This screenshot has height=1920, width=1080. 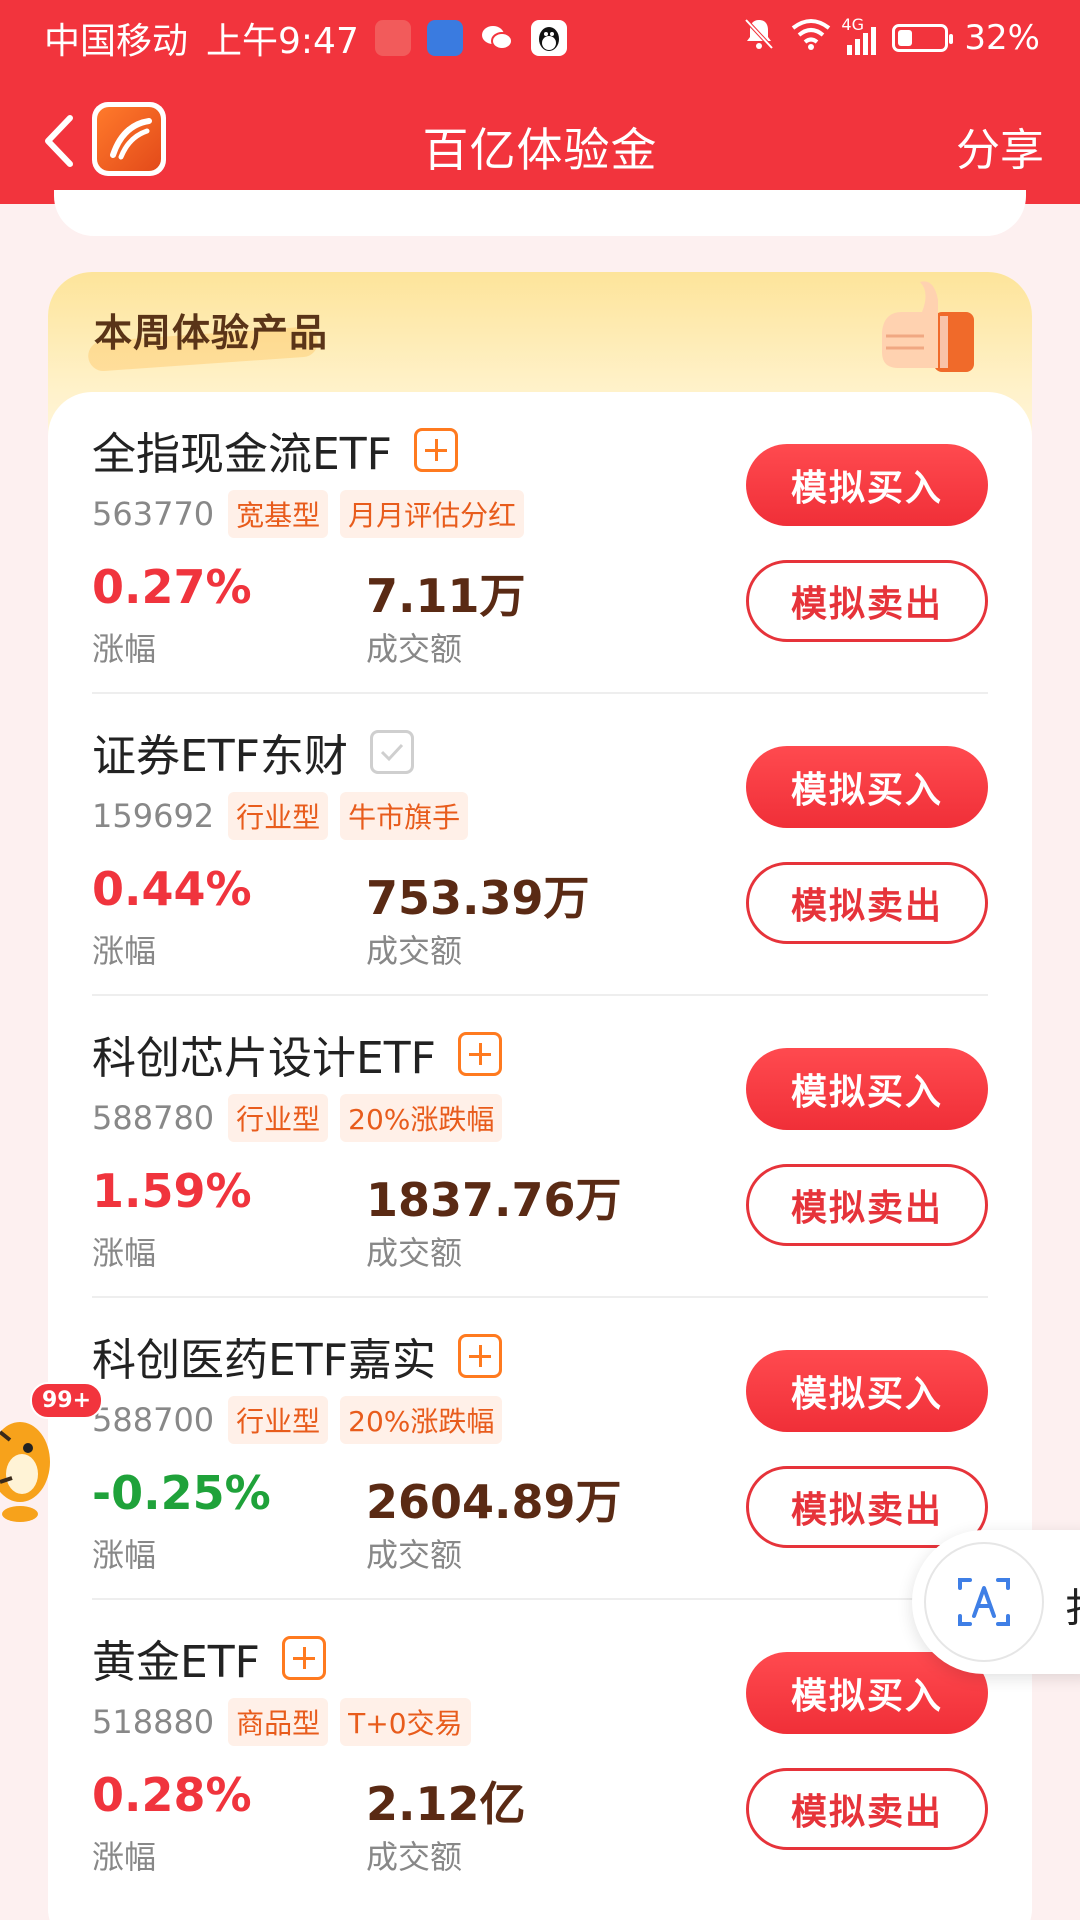 I want to click on notification-badge: 99+, so click(x=67, y=1400).